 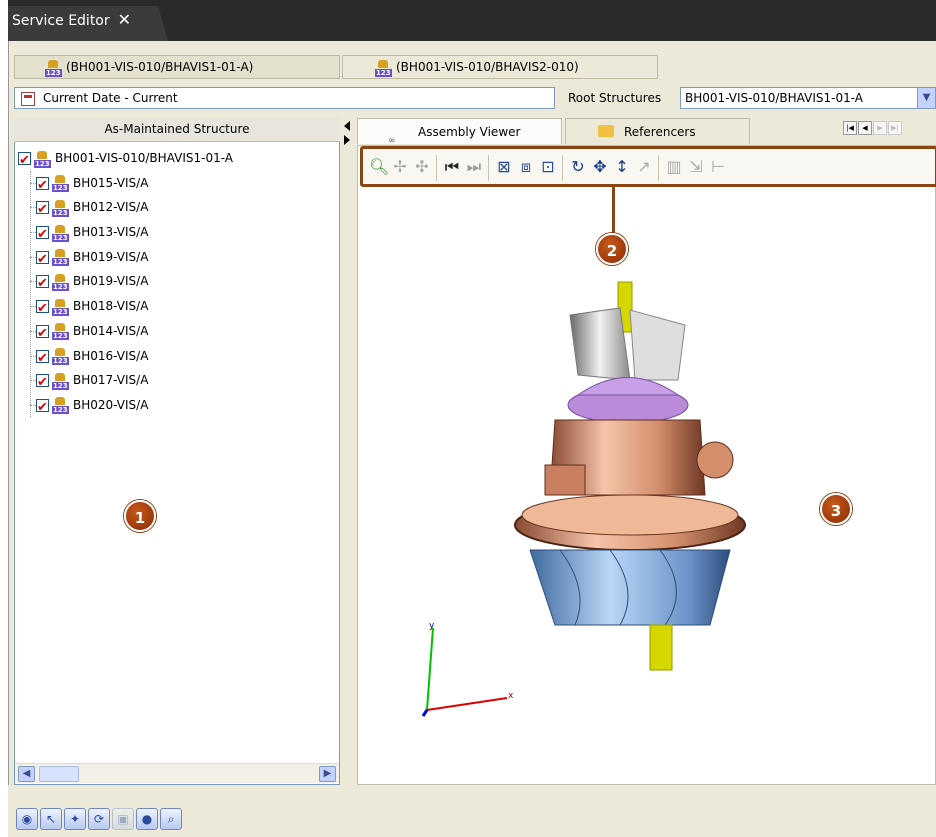 What do you see at coordinates (183, 307) in the screenshot?
I see `tree-item: BH018-VIS/A` at bounding box center [183, 307].